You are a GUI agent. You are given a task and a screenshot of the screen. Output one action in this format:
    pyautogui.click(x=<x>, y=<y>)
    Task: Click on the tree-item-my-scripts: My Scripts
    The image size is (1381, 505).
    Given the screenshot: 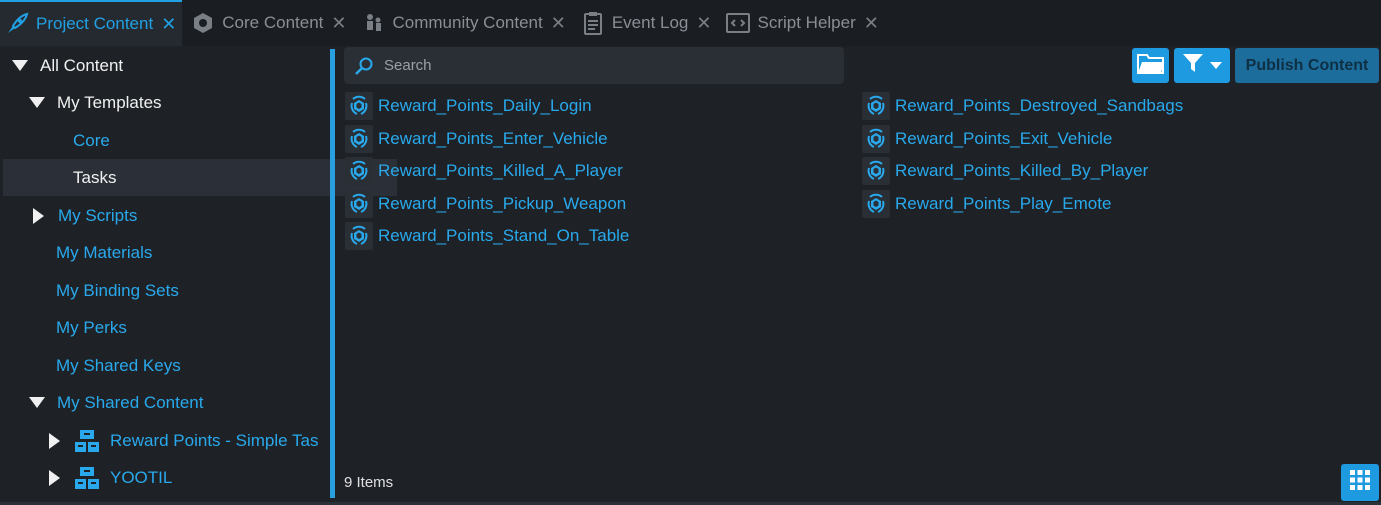 What is the action you would take?
    pyautogui.click(x=178, y=215)
    